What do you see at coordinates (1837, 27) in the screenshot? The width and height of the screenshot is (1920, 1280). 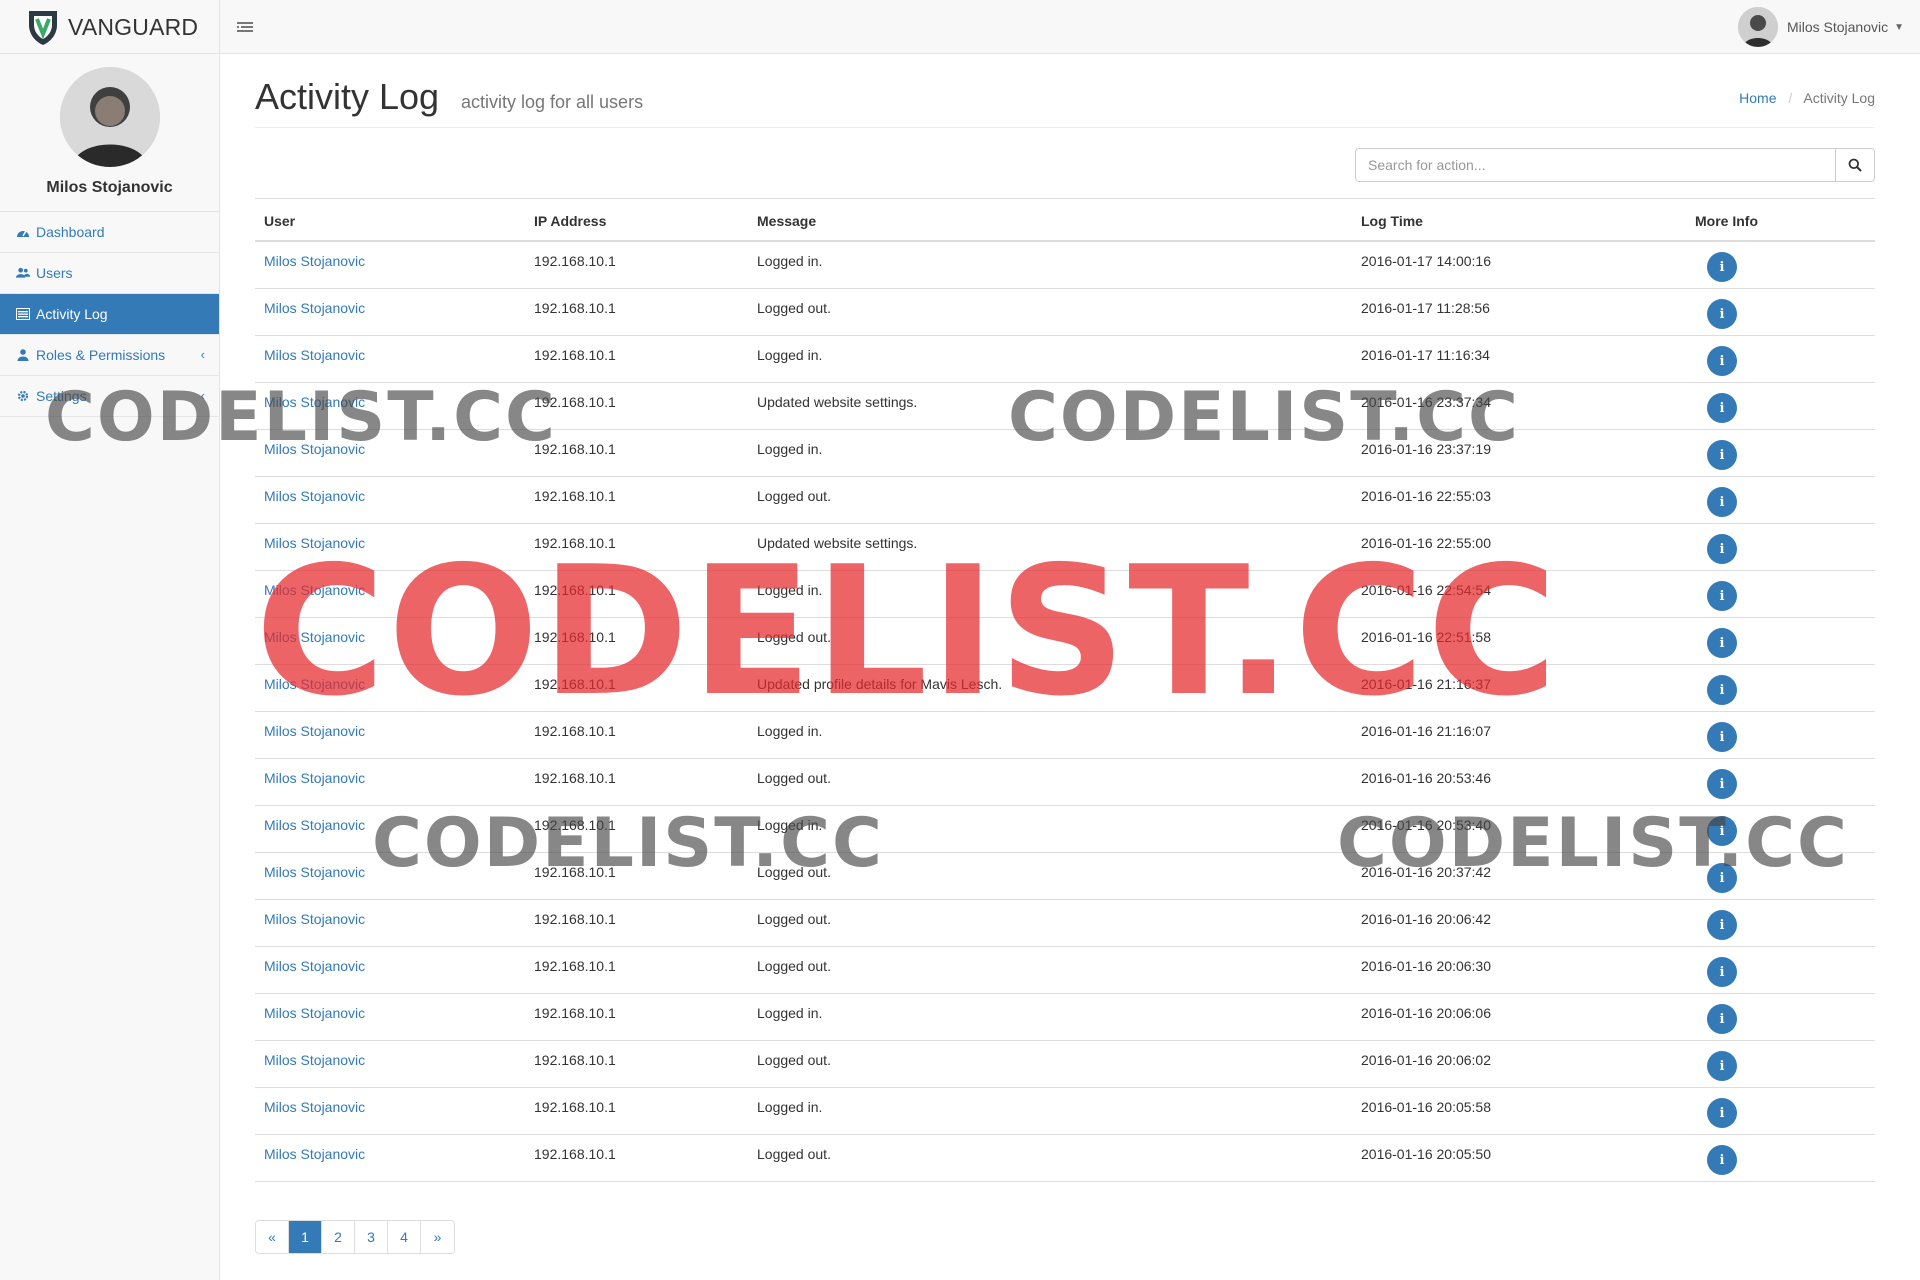 I see `user-menu-name: Milos Stojanovic` at bounding box center [1837, 27].